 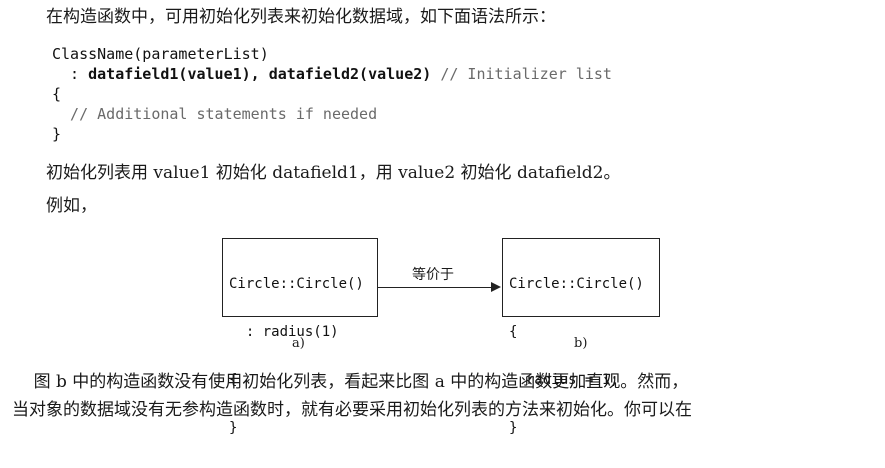 What do you see at coordinates (260, 74) in the screenshot?
I see `syntax-initializer: datafield1(value1), datafield2(value2)` at bounding box center [260, 74].